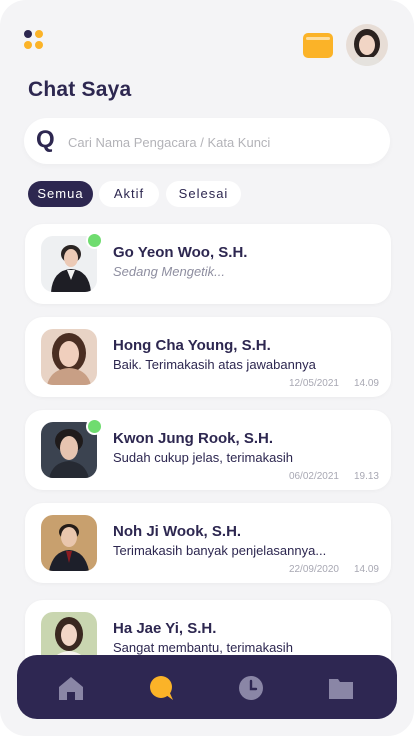 This screenshot has width=414, height=736. I want to click on lawyer-name: Kwon Jung Rook, S.H., so click(193, 438).